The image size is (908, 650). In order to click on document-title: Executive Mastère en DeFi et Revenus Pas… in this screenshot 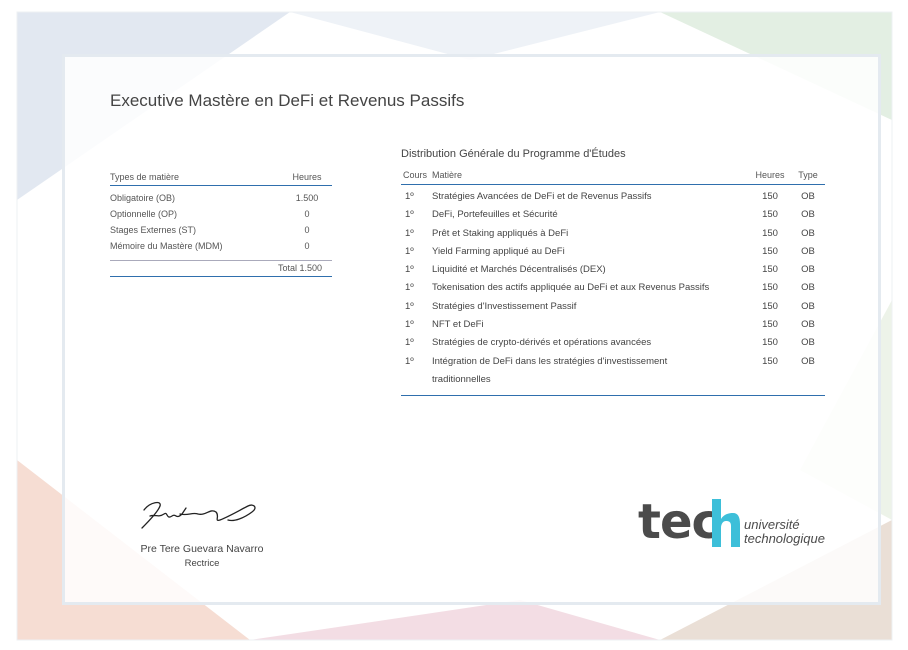, I will do `click(287, 100)`.